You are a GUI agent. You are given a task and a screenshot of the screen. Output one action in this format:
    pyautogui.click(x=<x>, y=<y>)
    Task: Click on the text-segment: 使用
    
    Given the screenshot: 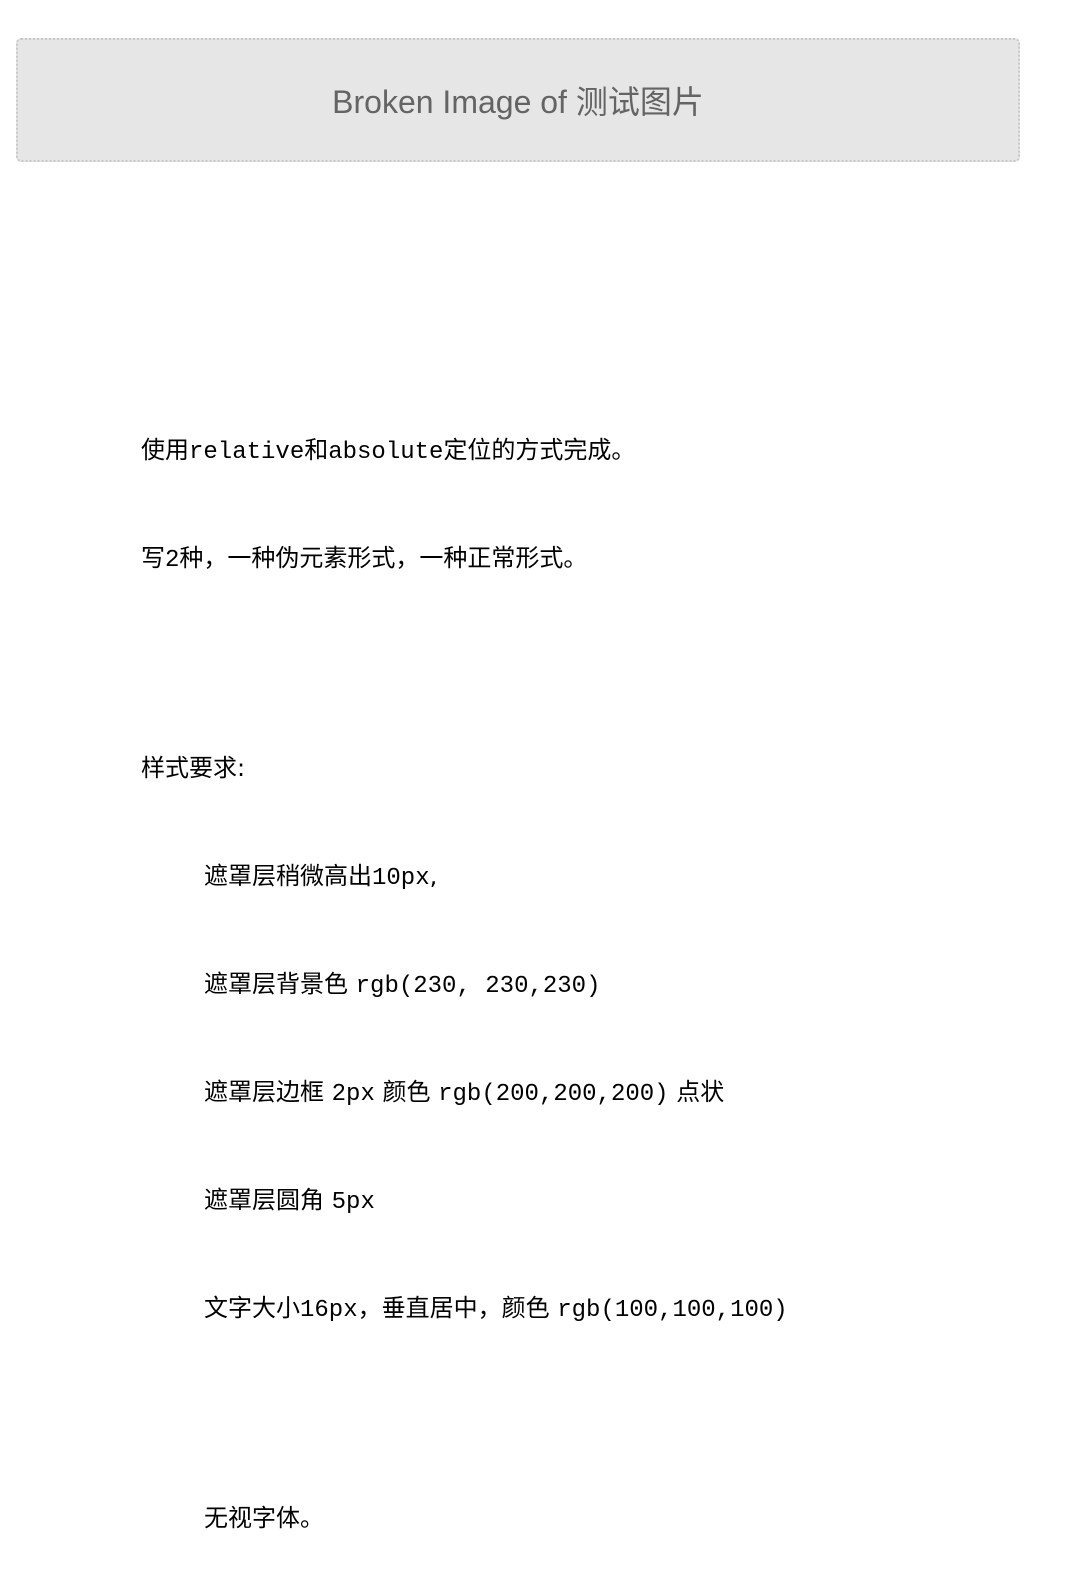 What is the action you would take?
    pyautogui.click(x=165, y=450)
    